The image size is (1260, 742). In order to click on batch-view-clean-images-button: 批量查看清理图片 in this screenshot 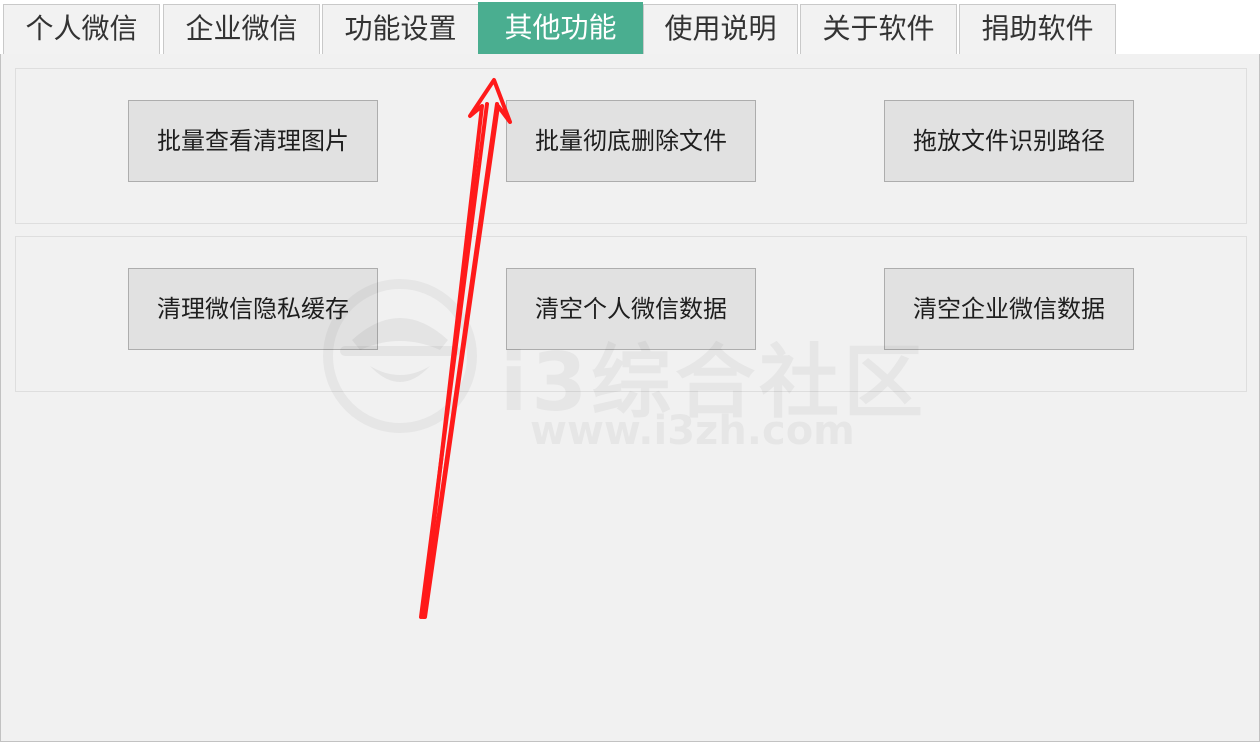, I will do `click(253, 141)`.